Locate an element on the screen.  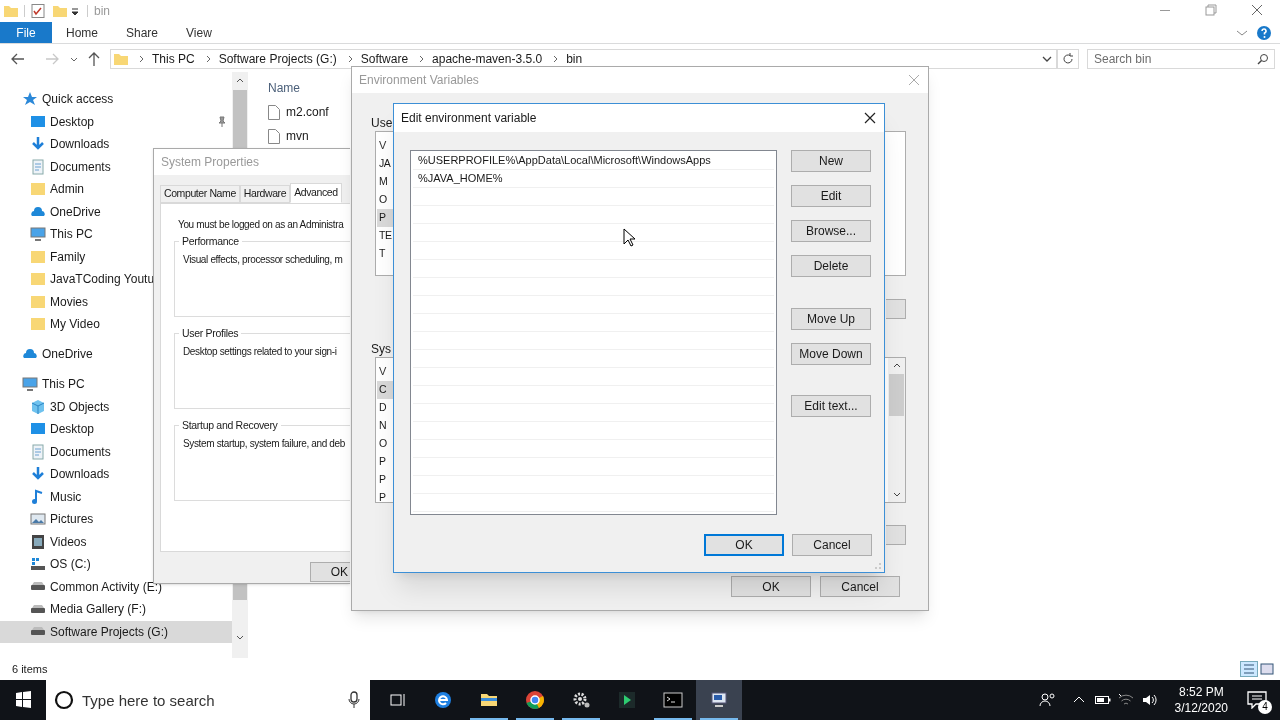
window-title: bin is located at coordinates (102, 11).